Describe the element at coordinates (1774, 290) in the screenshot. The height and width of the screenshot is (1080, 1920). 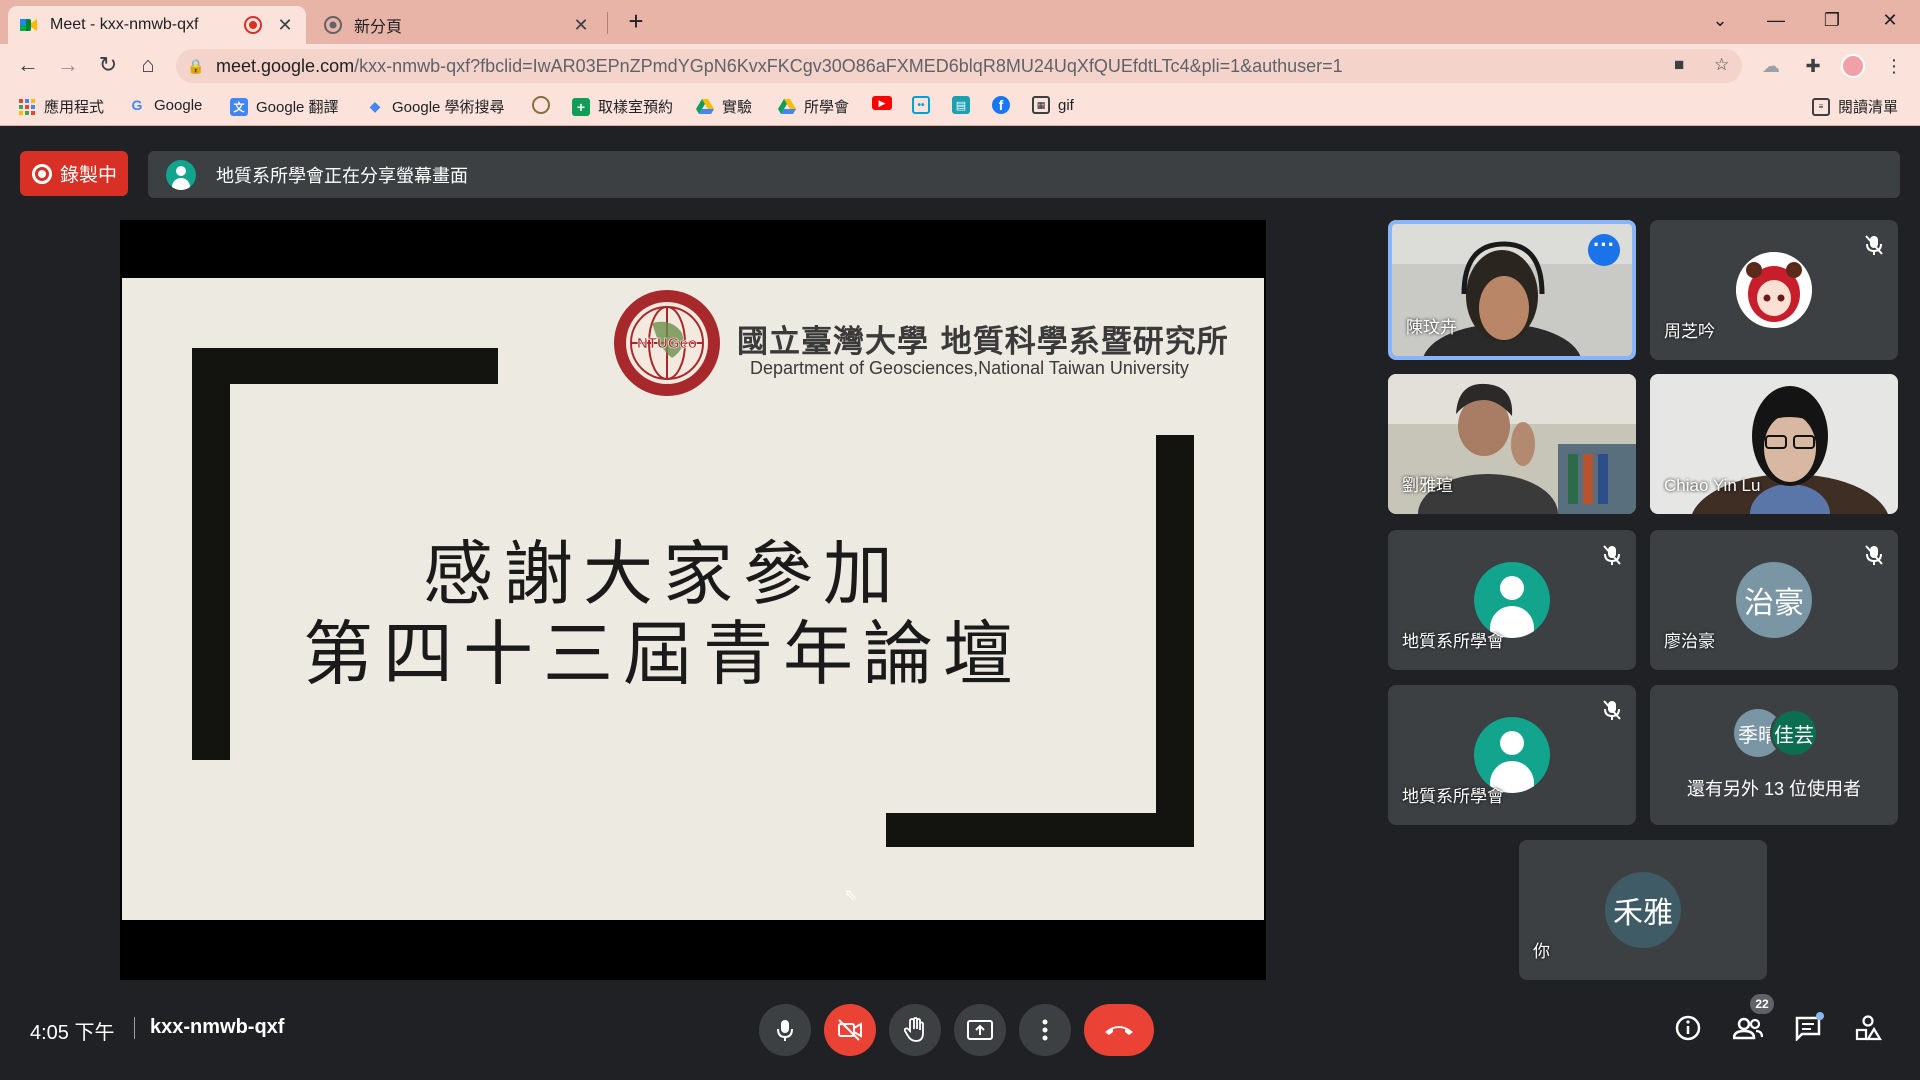
I see `participant-tile: 周芝吟` at that location.